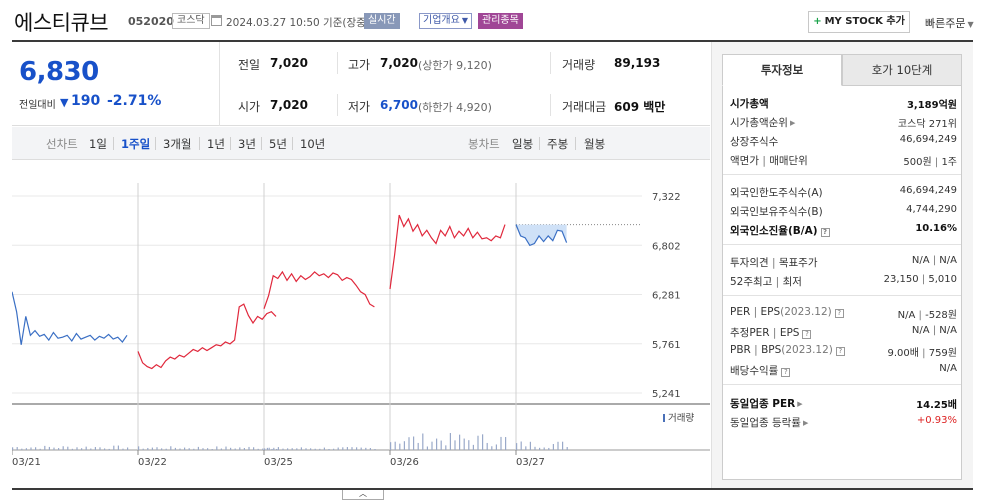 The image size is (983, 504). What do you see at coordinates (312, 144) in the screenshot?
I see `tab-10y: 10년` at bounding box center [312, 144].